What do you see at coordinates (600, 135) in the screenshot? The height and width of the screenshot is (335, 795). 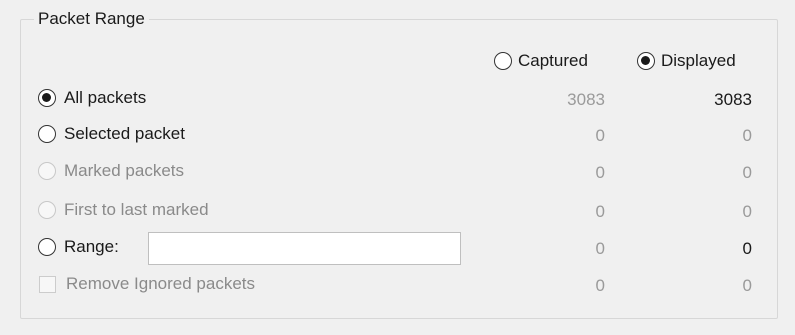 I see `selected-packet-captured-count: 0` at bounding box center [600, 135].